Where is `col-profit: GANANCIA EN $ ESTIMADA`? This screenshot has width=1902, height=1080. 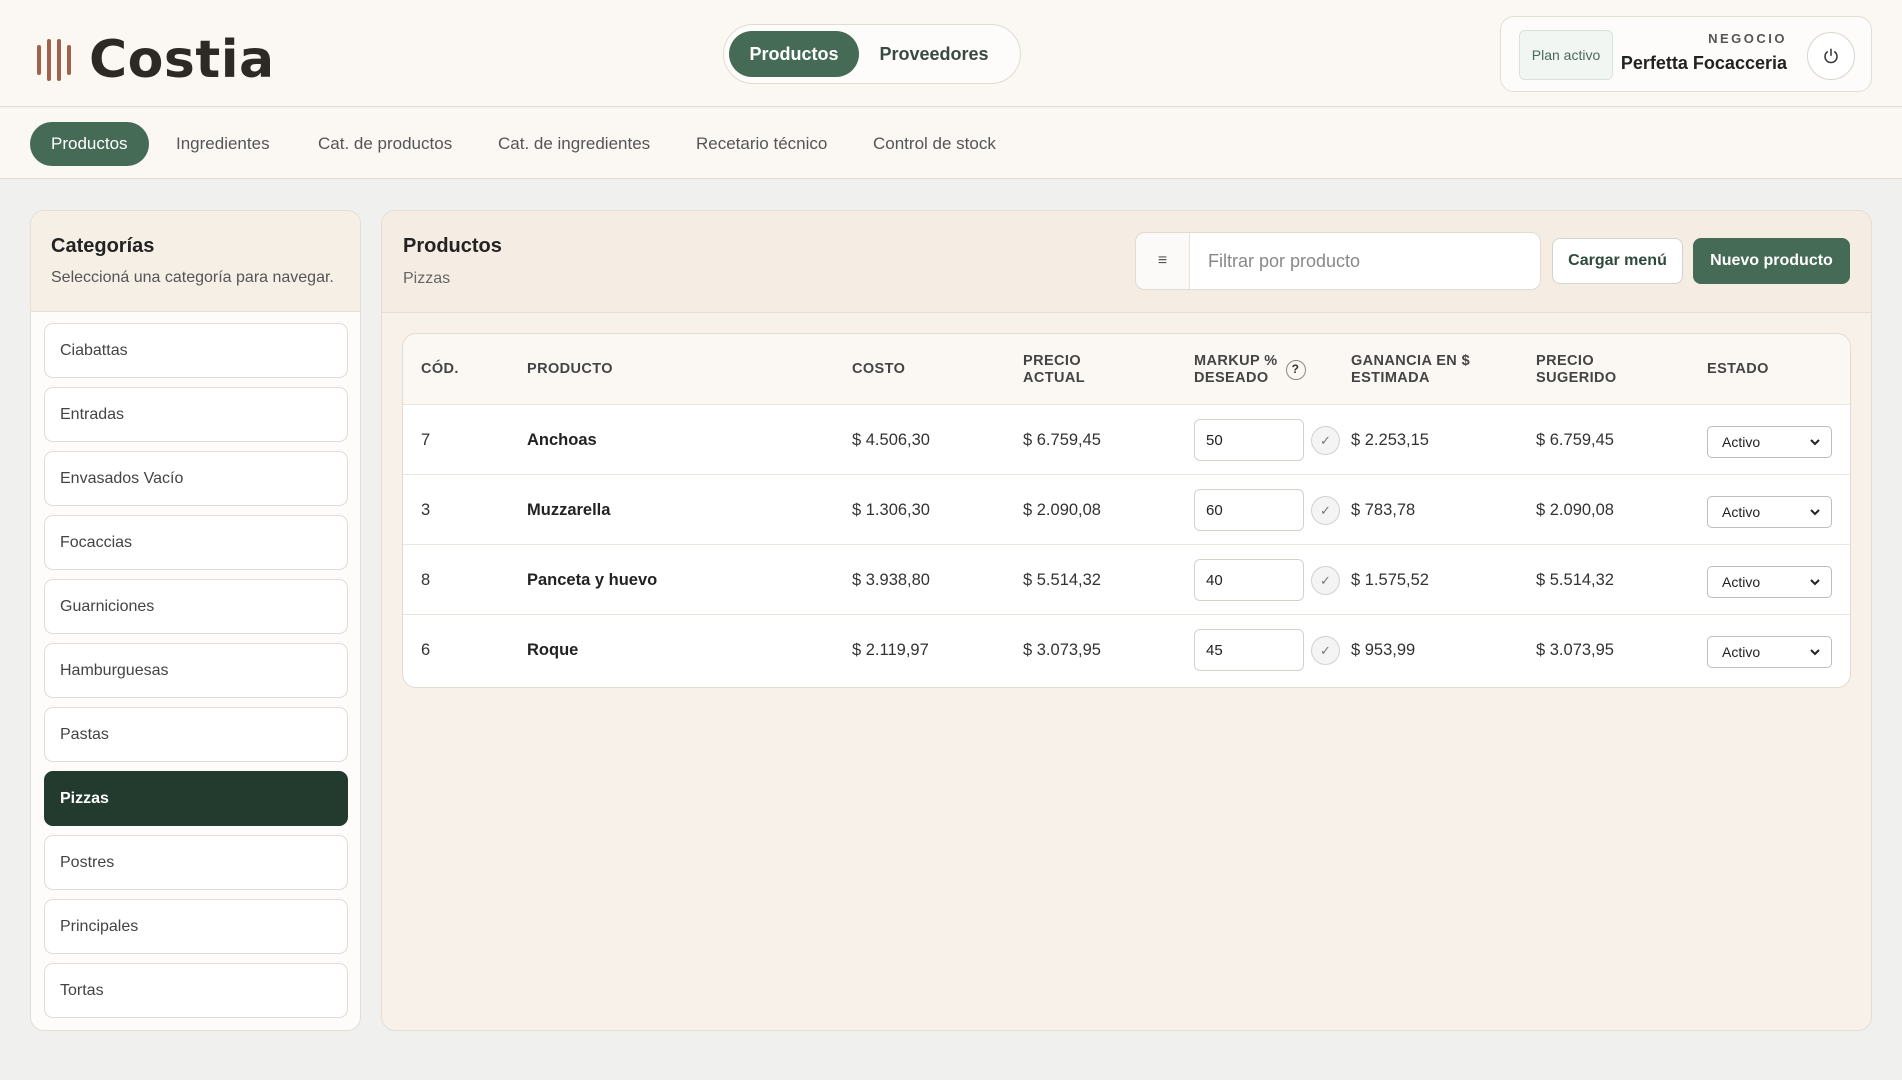 col-profit: GANANCIA EN $ ESTIMADA is located at coordinates (1410, 369).